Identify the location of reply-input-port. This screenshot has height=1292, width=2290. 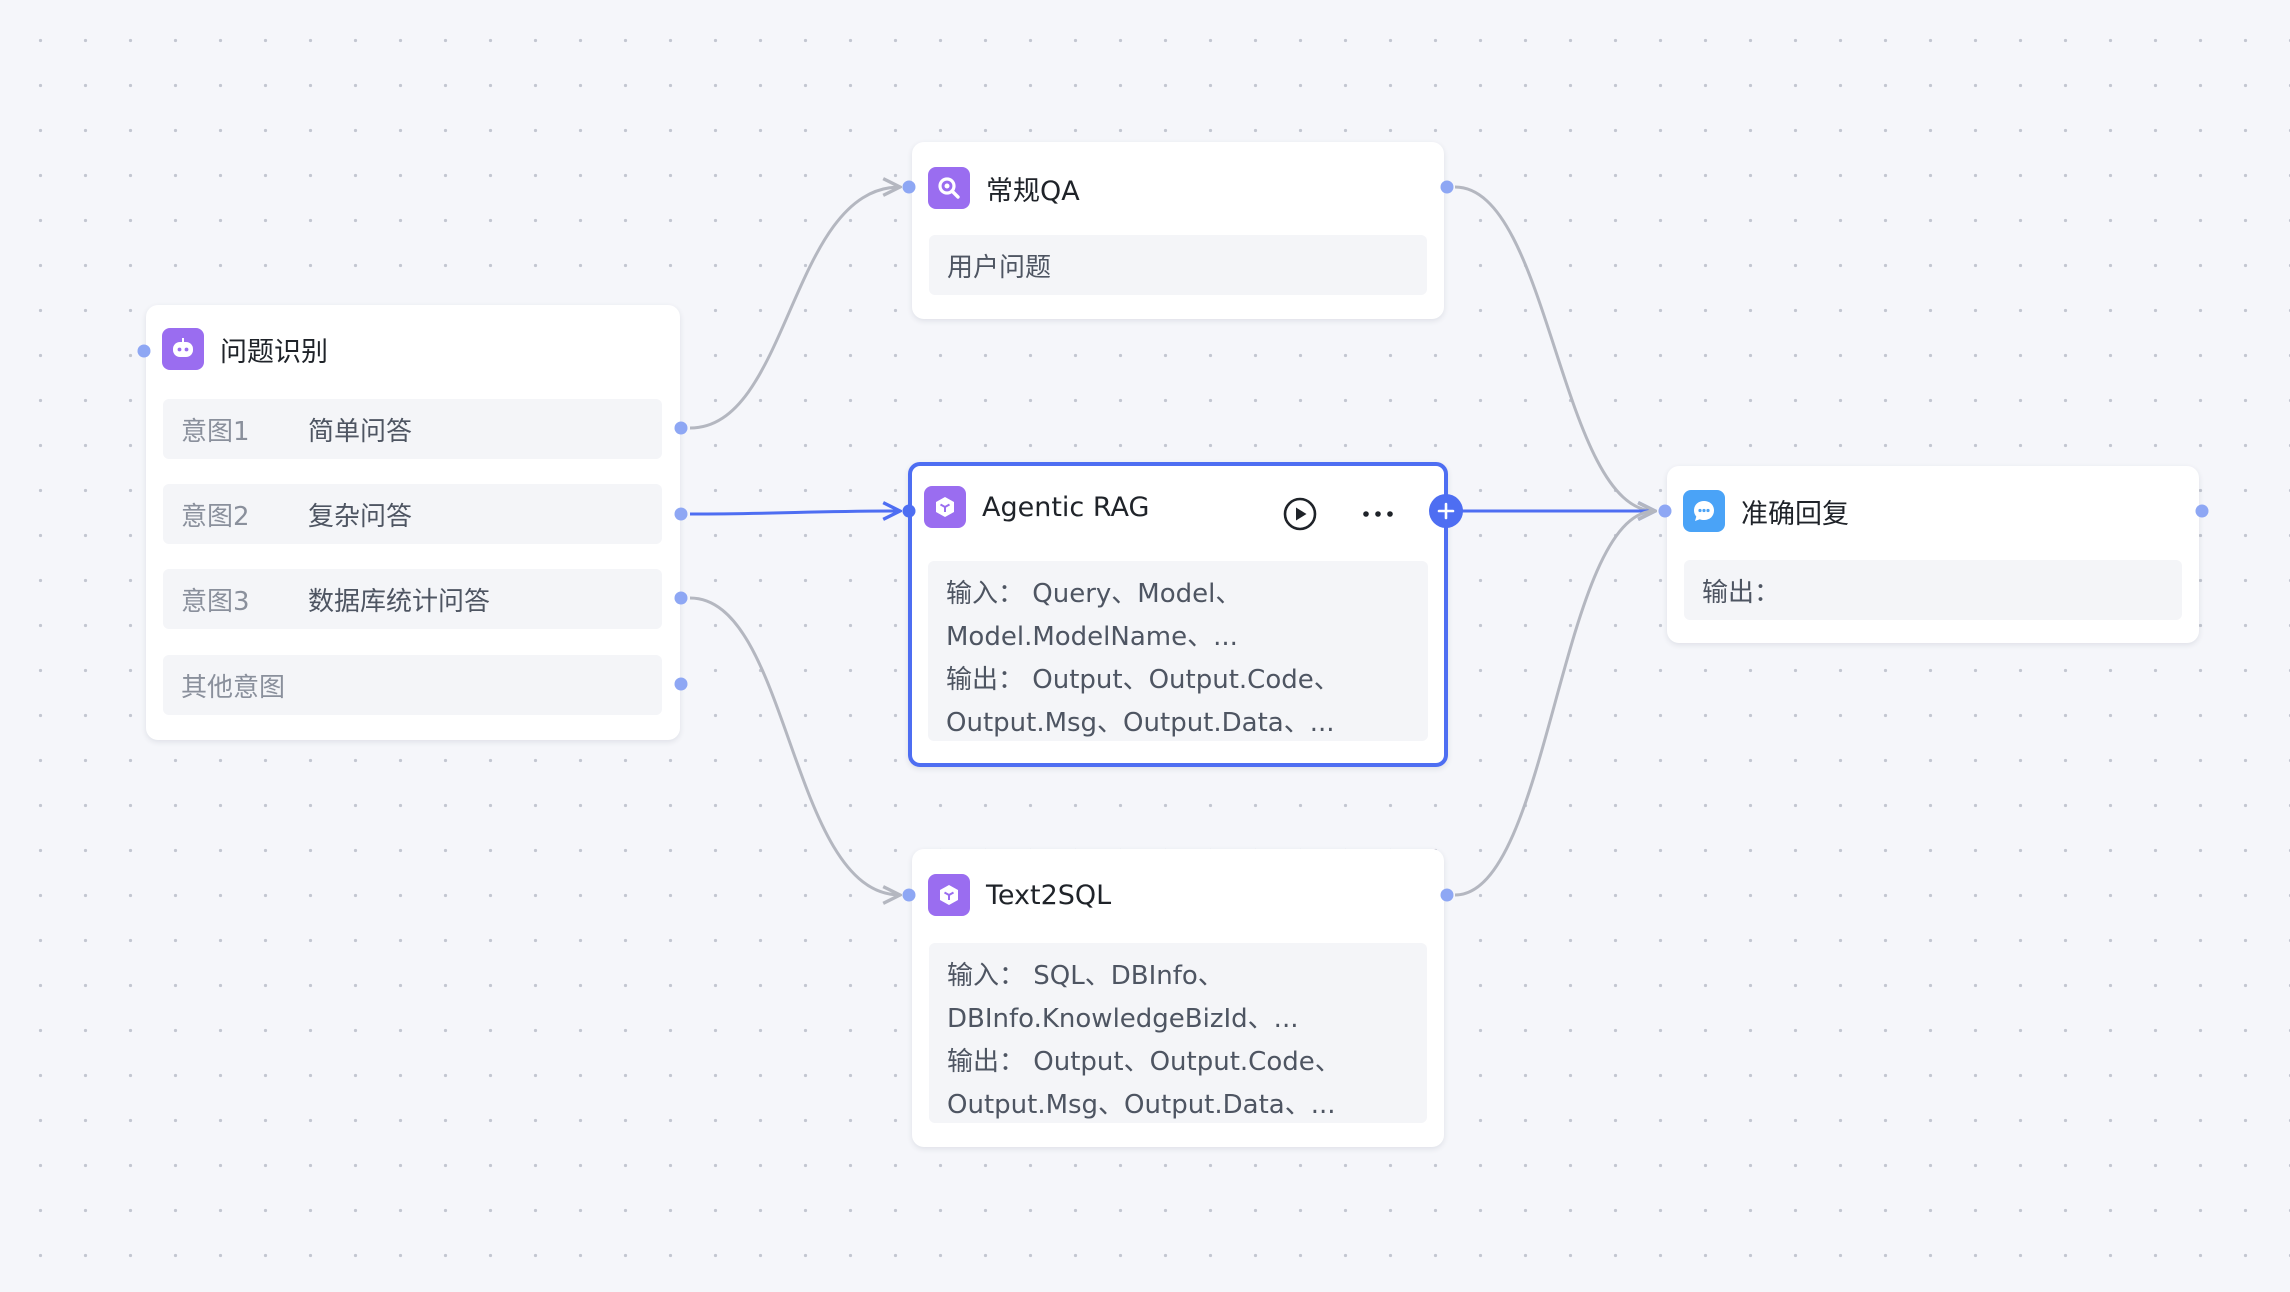
(1665, 511).